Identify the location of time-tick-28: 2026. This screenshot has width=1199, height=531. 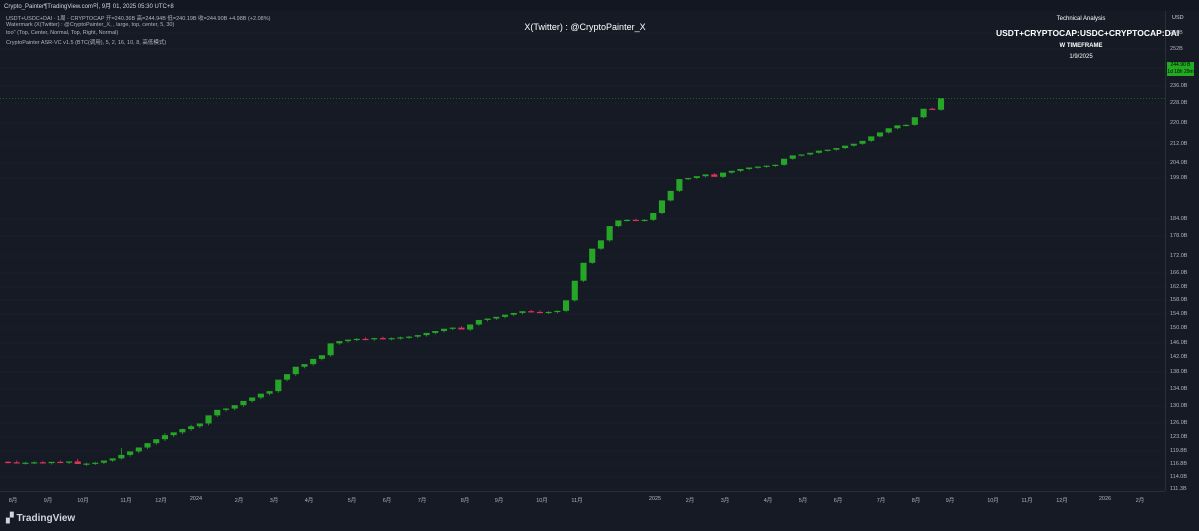
(1105, 499).